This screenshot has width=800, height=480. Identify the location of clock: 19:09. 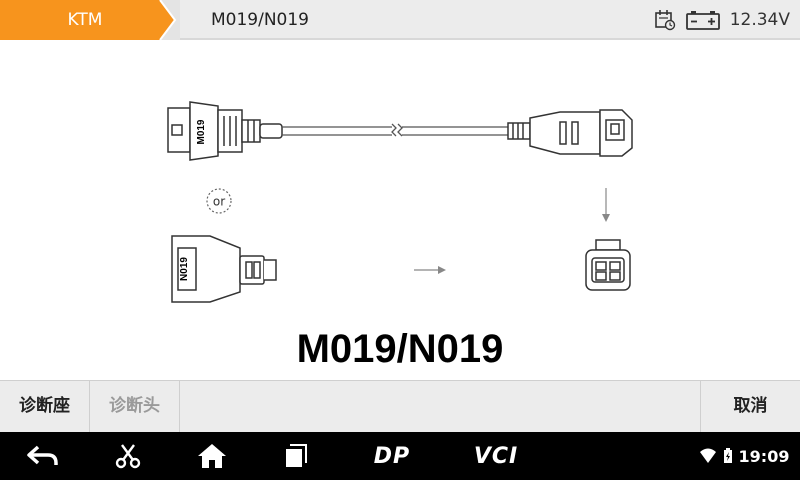
(764, 456).